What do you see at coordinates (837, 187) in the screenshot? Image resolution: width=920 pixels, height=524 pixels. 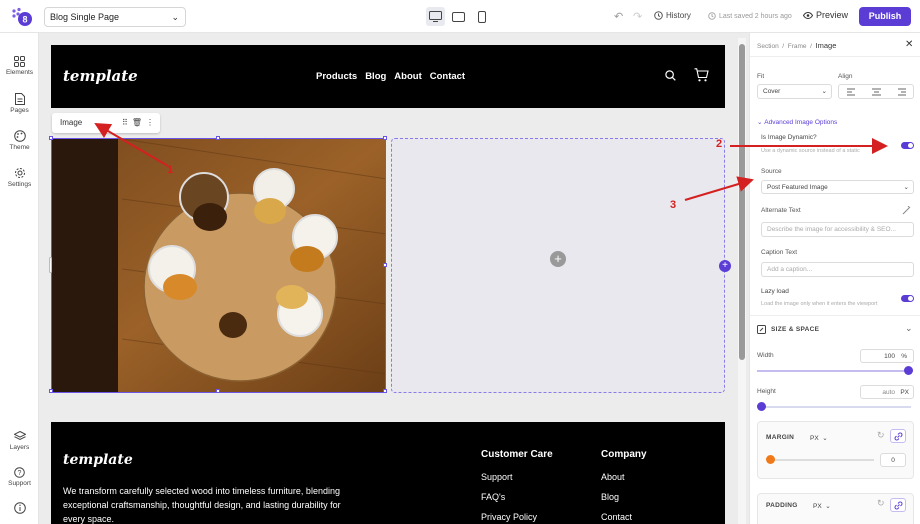 I see `source-select: Post Featured Image ⌄` at bounding box center [837, 187].